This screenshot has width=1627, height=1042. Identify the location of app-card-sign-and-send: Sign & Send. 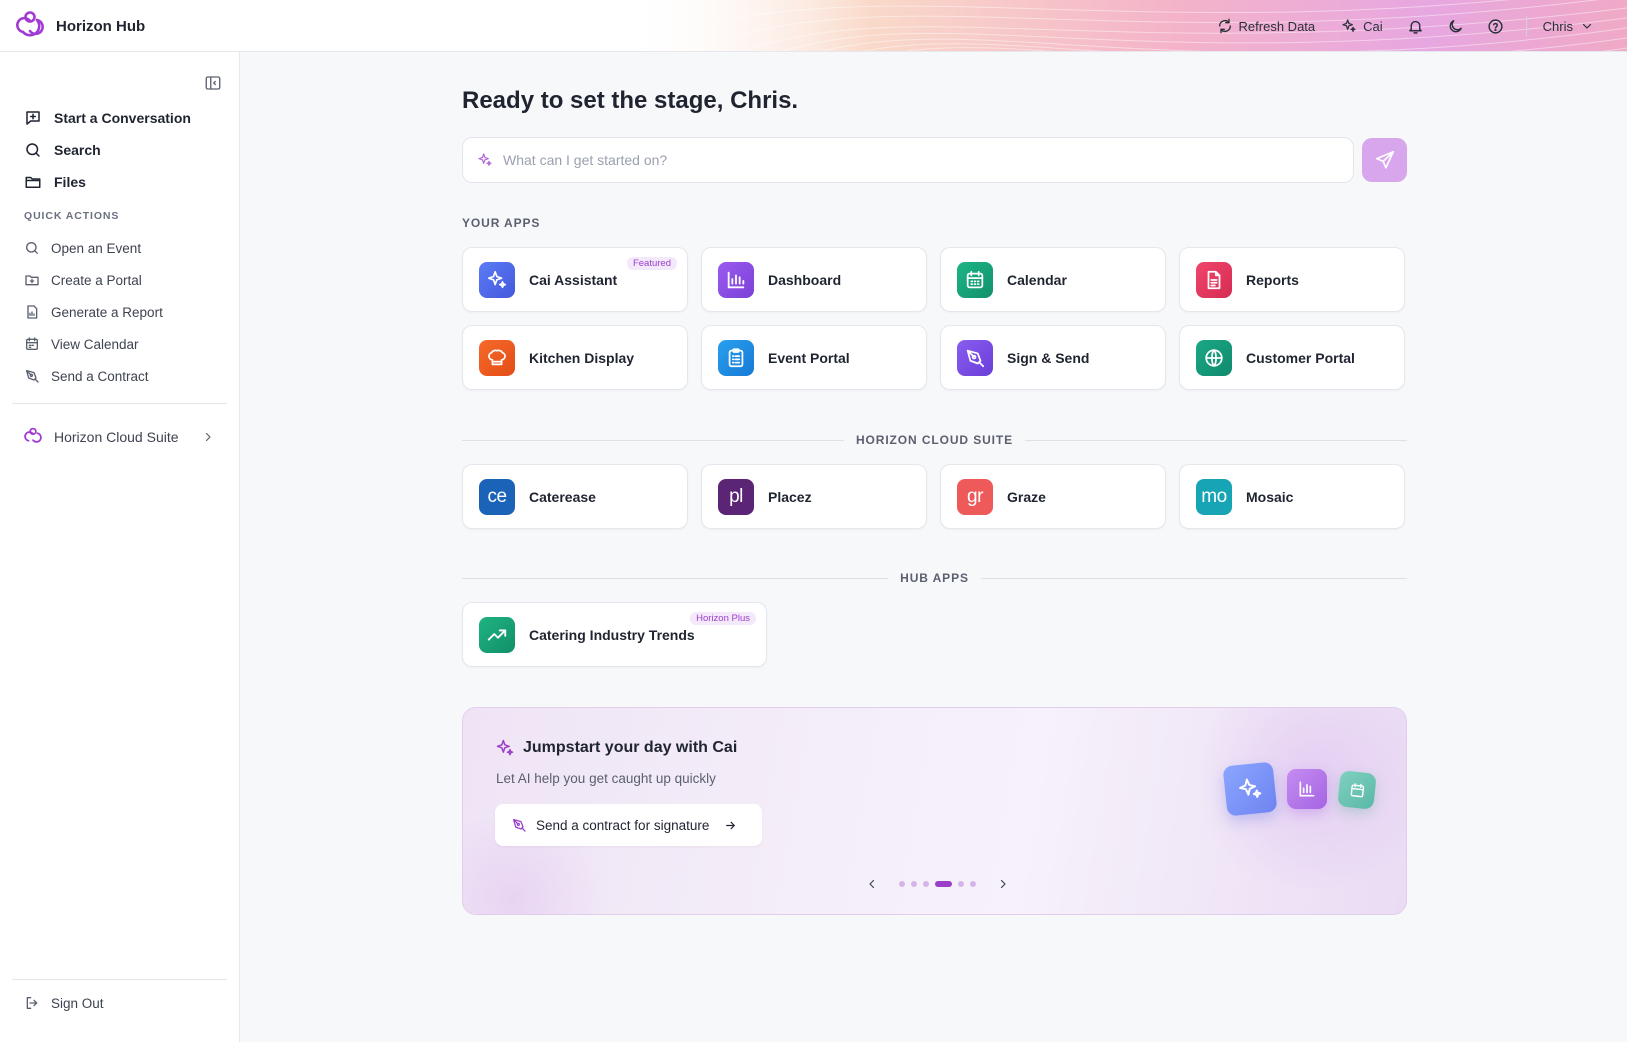
(1053, 357).